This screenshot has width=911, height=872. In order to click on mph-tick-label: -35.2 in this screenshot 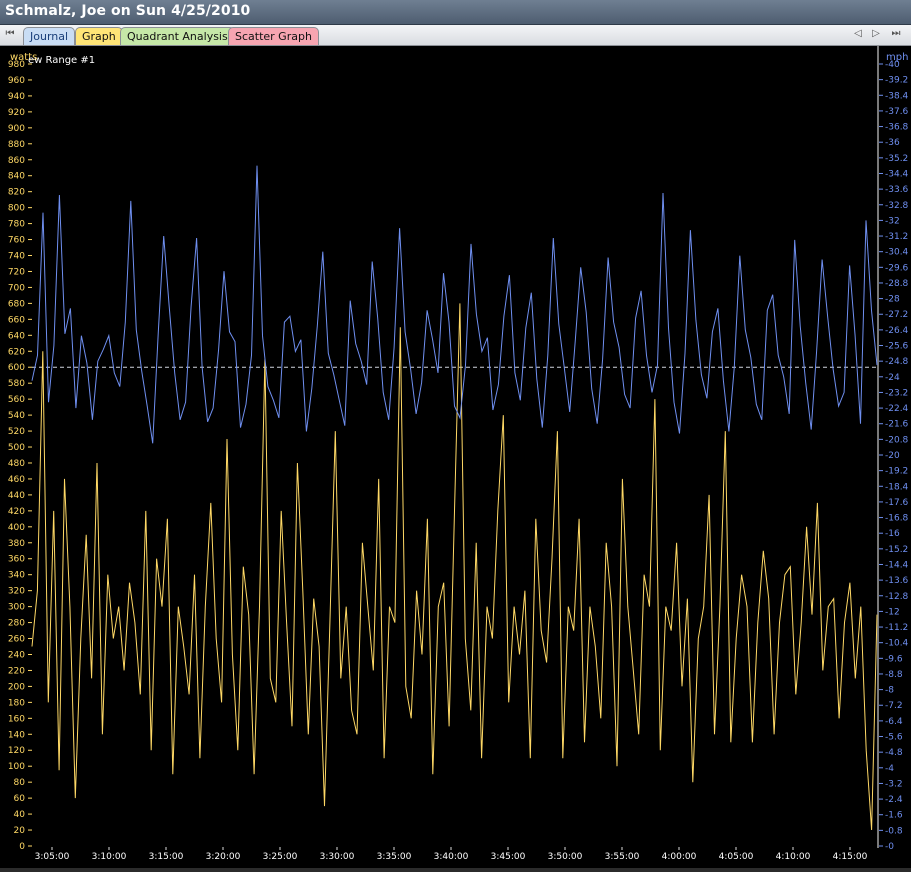, I will do `click(896, 159)`.